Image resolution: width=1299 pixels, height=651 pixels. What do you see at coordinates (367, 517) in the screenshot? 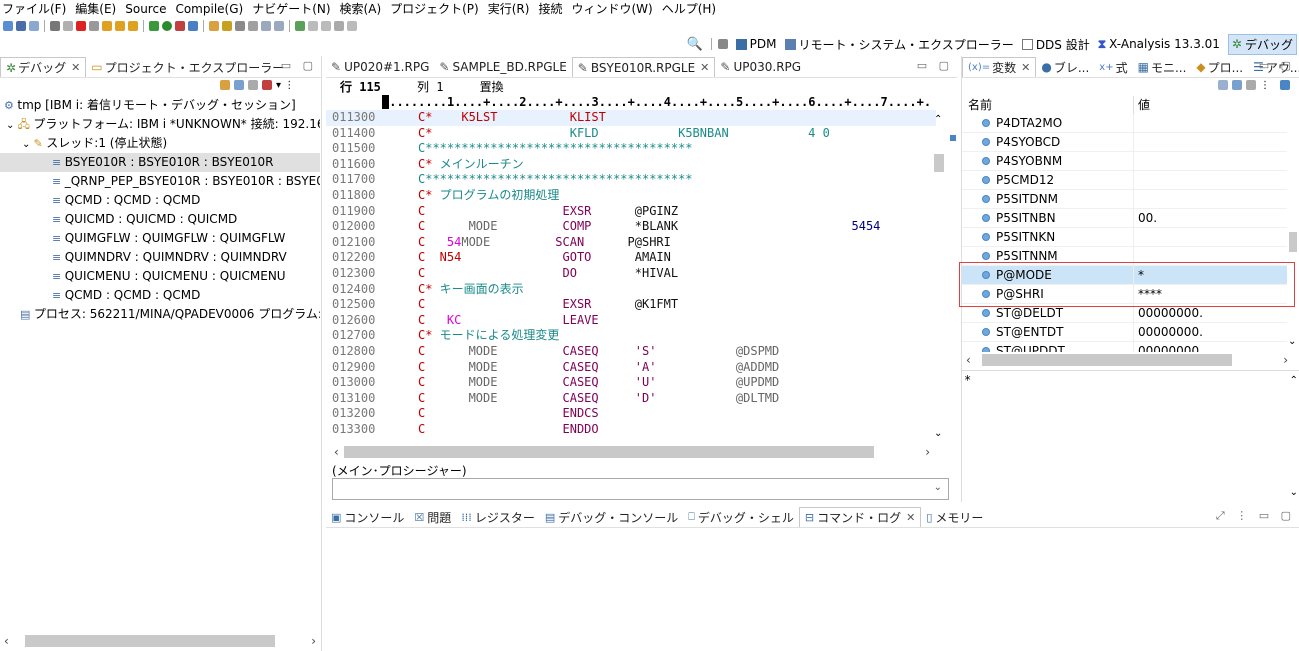
I see `bottom-tab: ▣ コンソール` at bounding box center [367, 517].